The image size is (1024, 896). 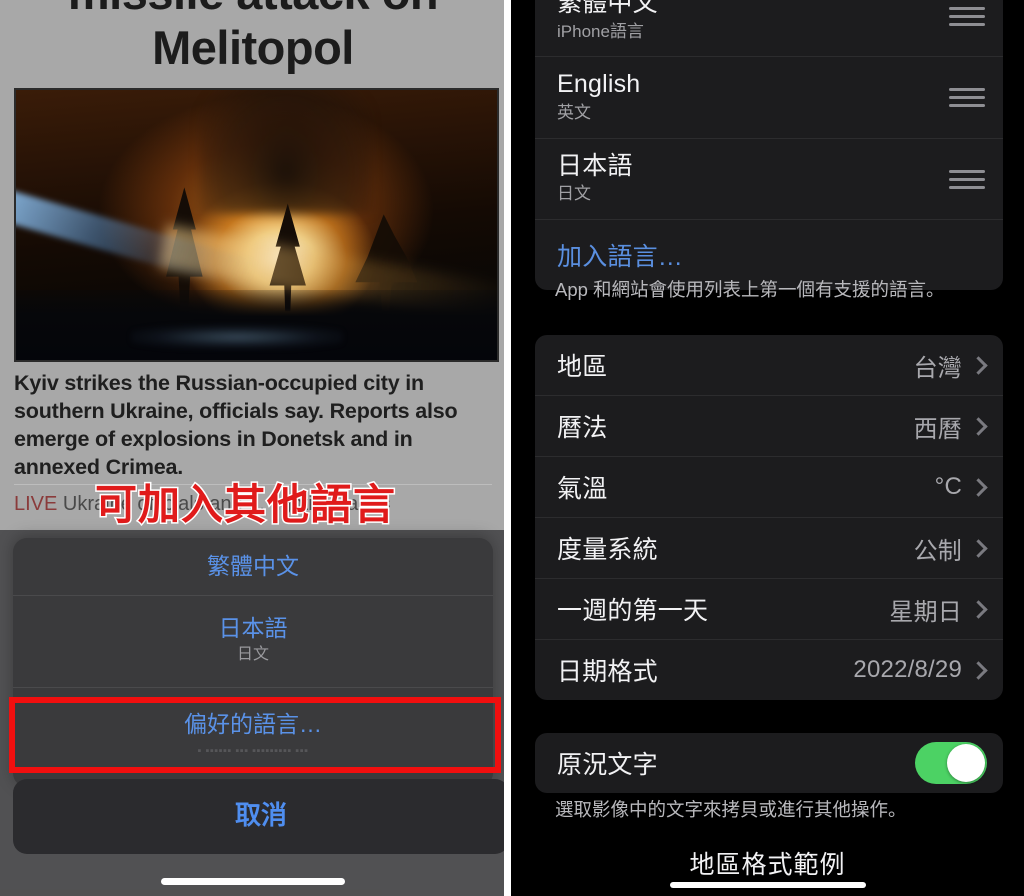 What do you see at coordinates (599, 84) in the screenshot?
I see `language-name: English` at bounding box center [599, 84].